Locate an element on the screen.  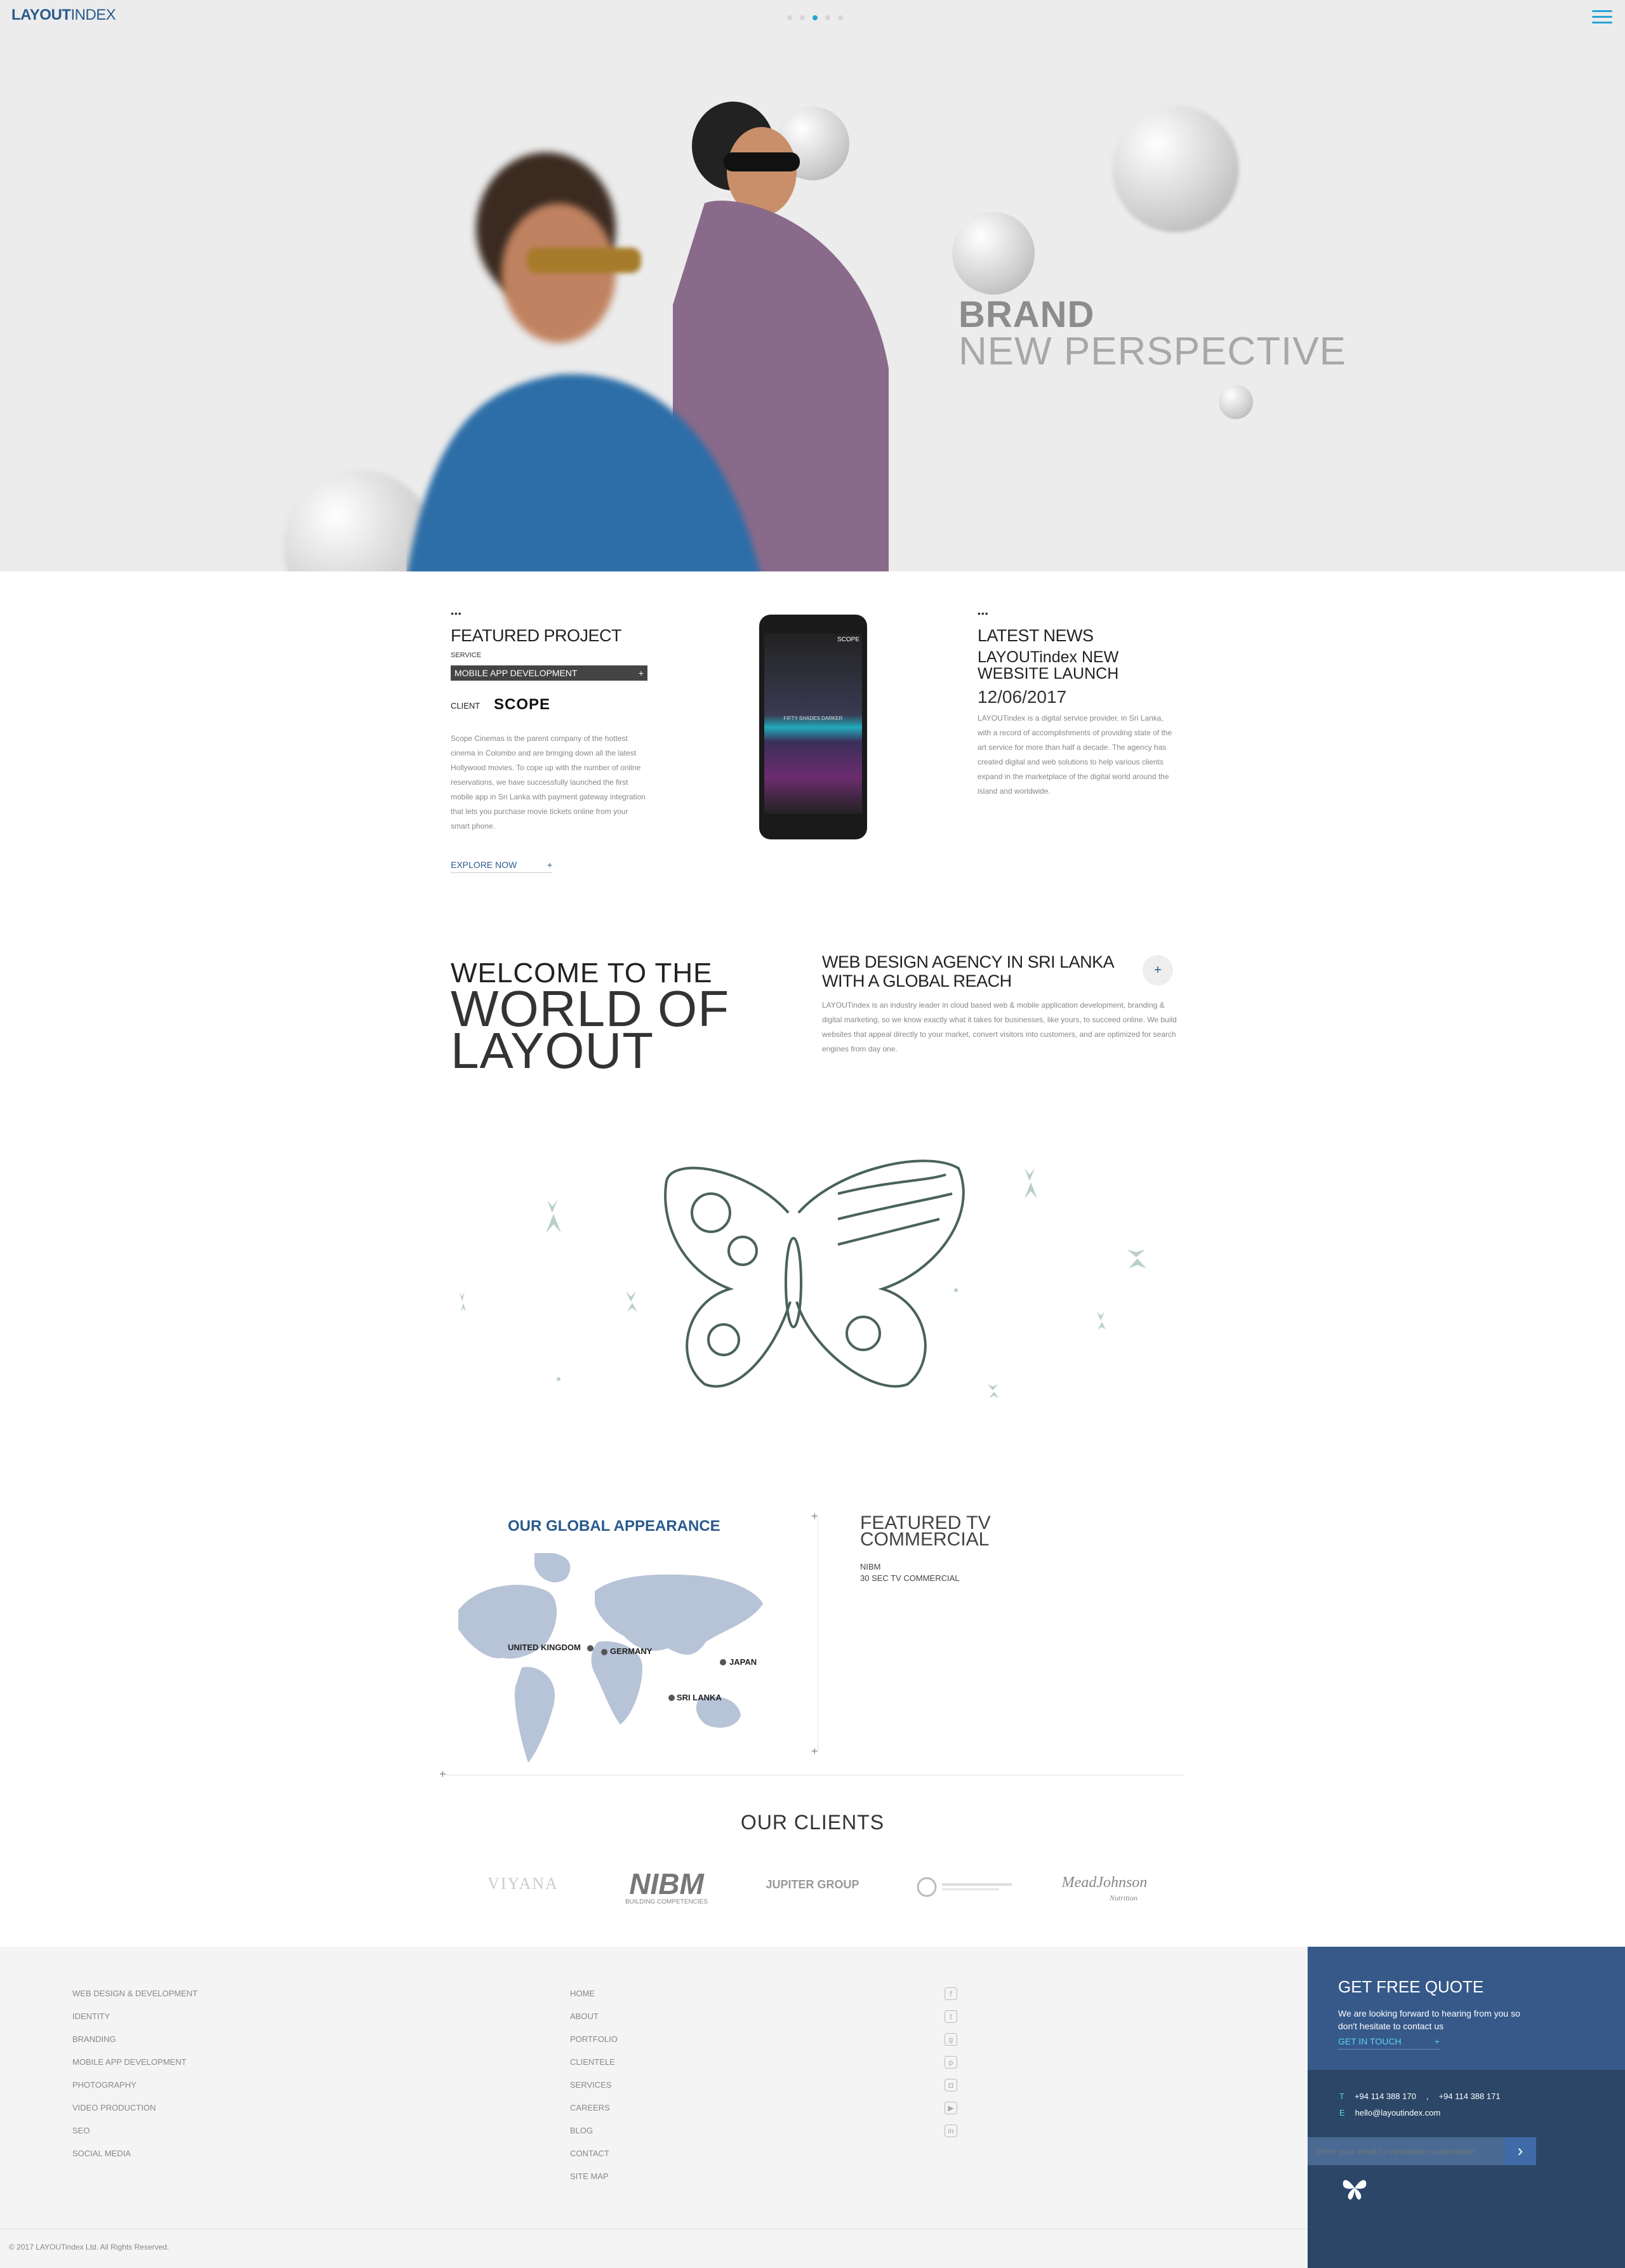
chevron-right-icon: › is located at coordinates (1520, 2151).